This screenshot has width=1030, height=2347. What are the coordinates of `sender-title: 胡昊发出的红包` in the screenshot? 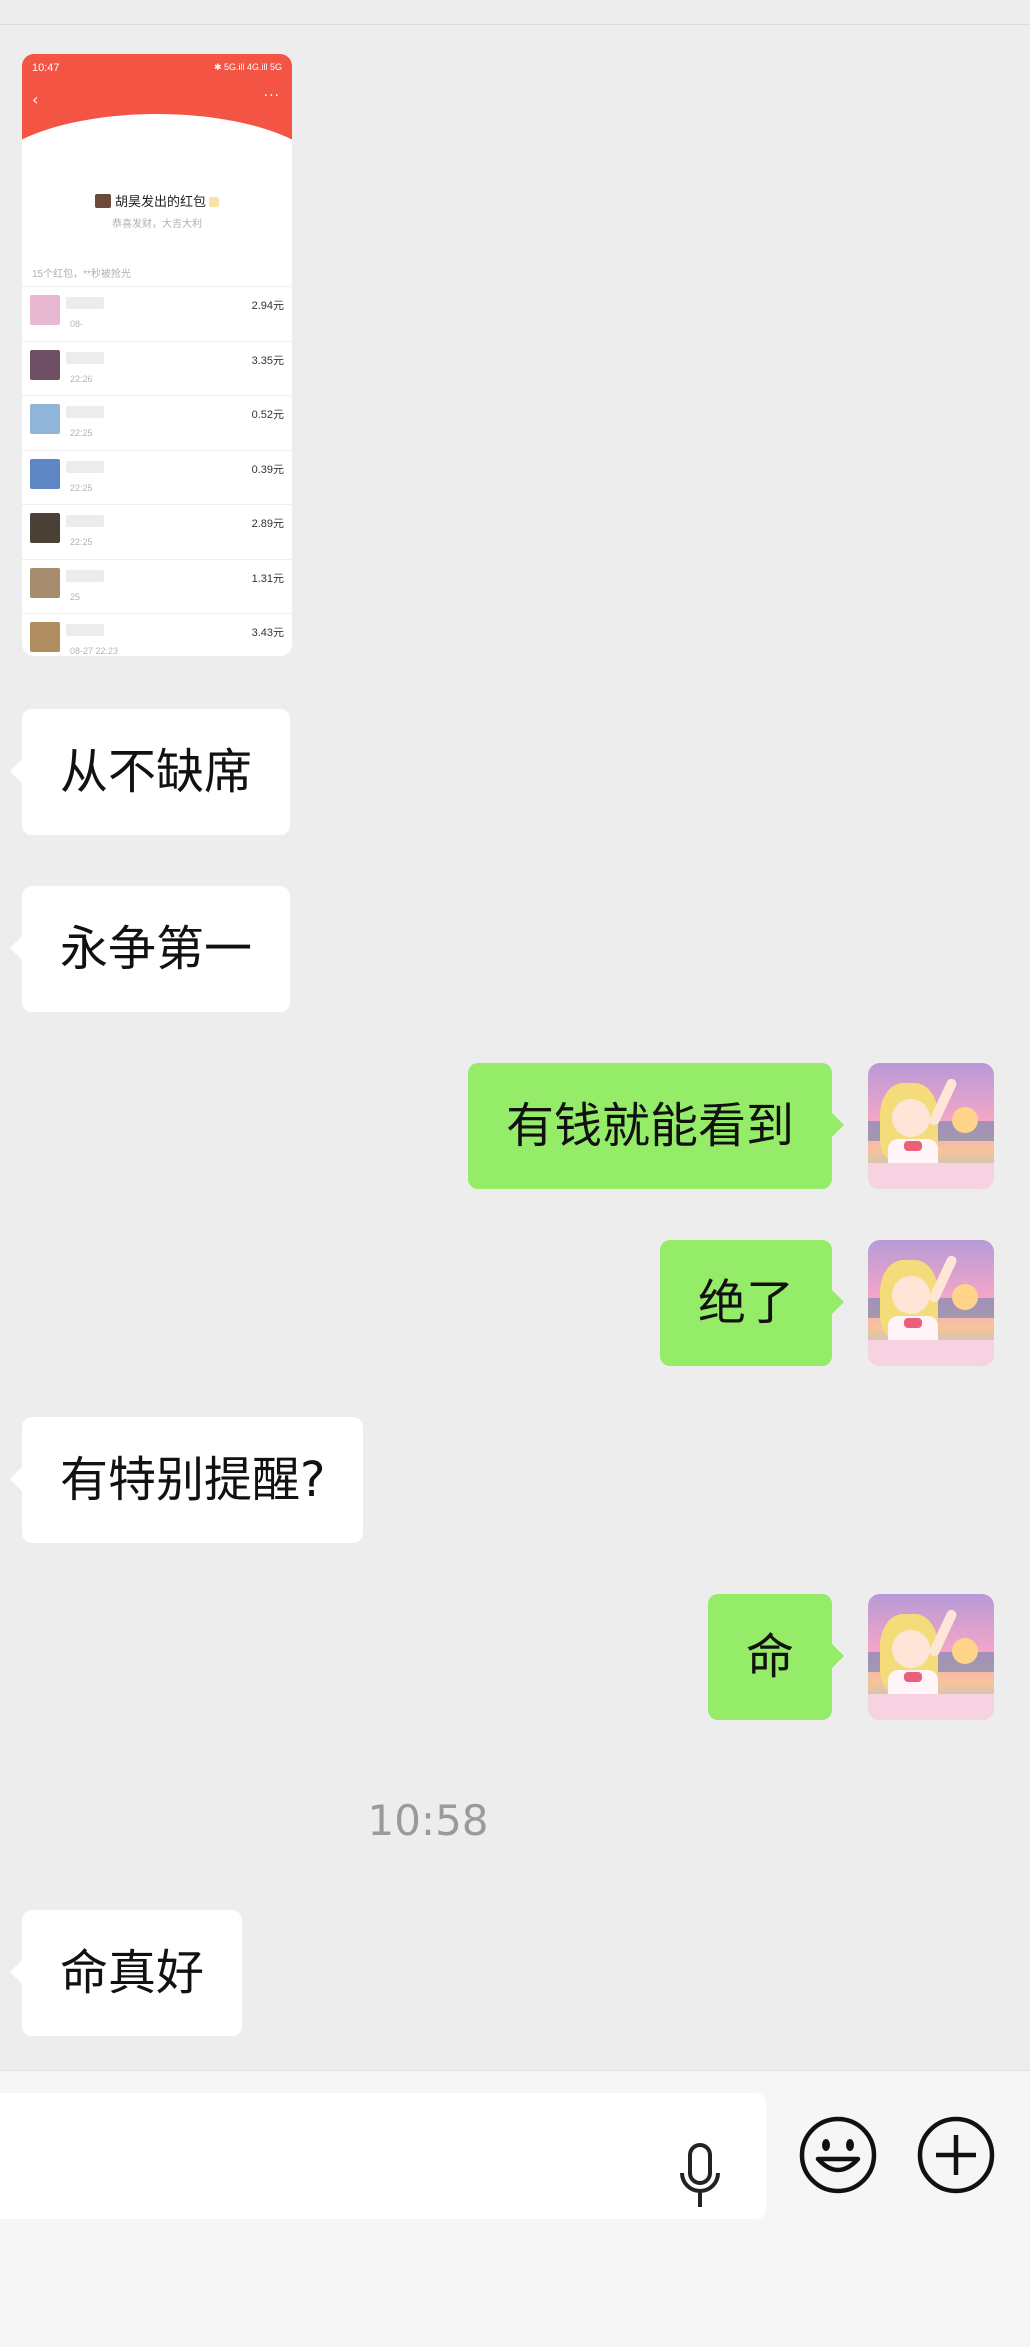 It's located at (160, 201).